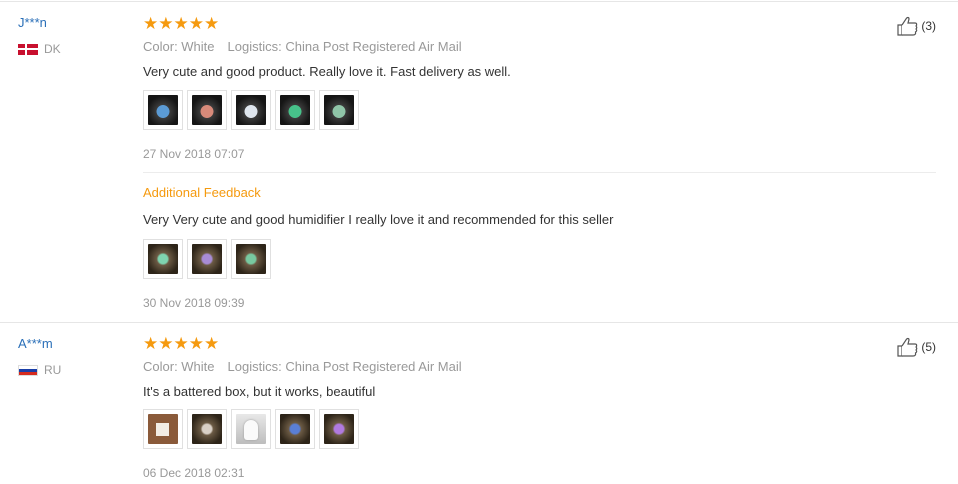 This screenshot has width=958, height=484. Describe the element at coordinates (32, 22) in the screenshot. I see `reviewer-name: J***n` at that location.